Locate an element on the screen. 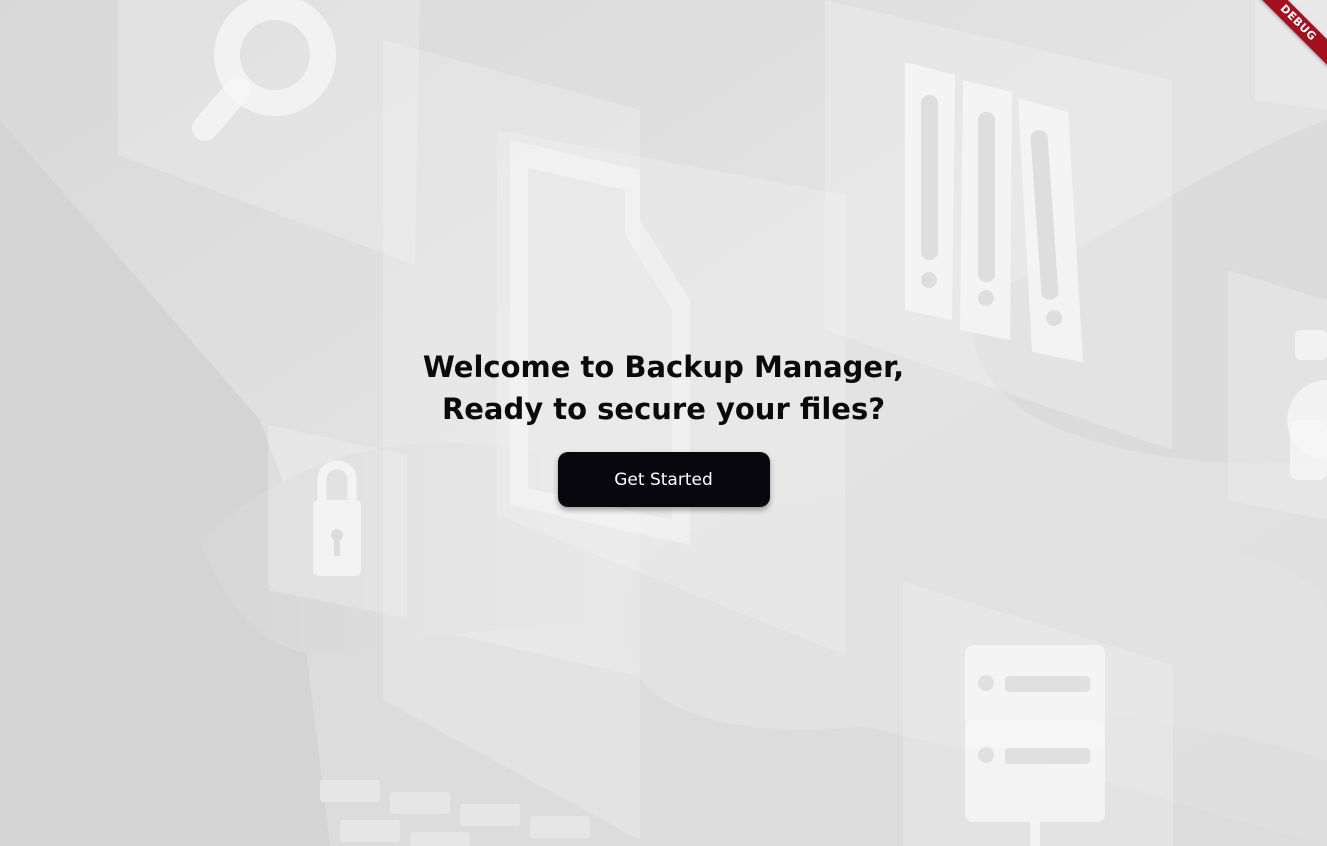  get-started-button: Get Started is located at coordinates (663, 479).